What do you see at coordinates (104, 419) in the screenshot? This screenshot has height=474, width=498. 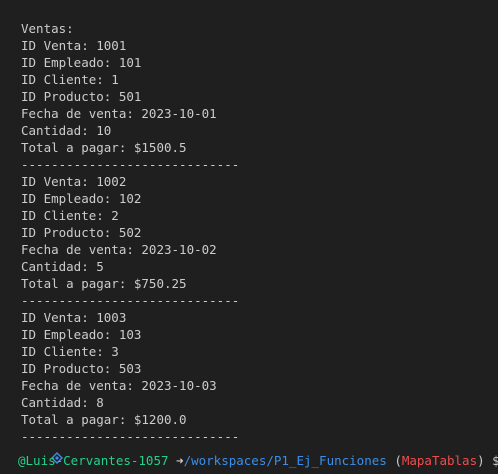 I see `output-line: Total a pagar: $1200.0` at bounding box center [104, 419].